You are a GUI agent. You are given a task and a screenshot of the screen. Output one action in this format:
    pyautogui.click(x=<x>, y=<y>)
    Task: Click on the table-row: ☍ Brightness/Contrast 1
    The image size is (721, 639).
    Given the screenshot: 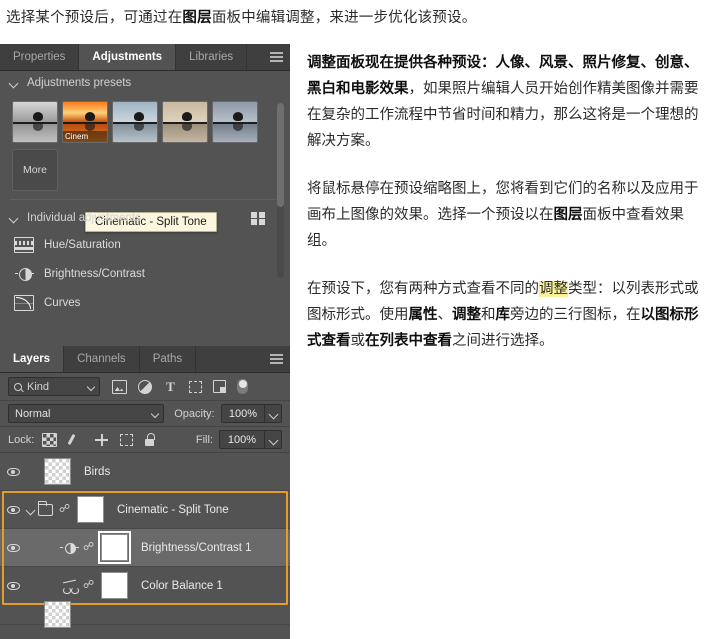 What is the action you would take?
    pyautogui.click(x=145, y=548)
    